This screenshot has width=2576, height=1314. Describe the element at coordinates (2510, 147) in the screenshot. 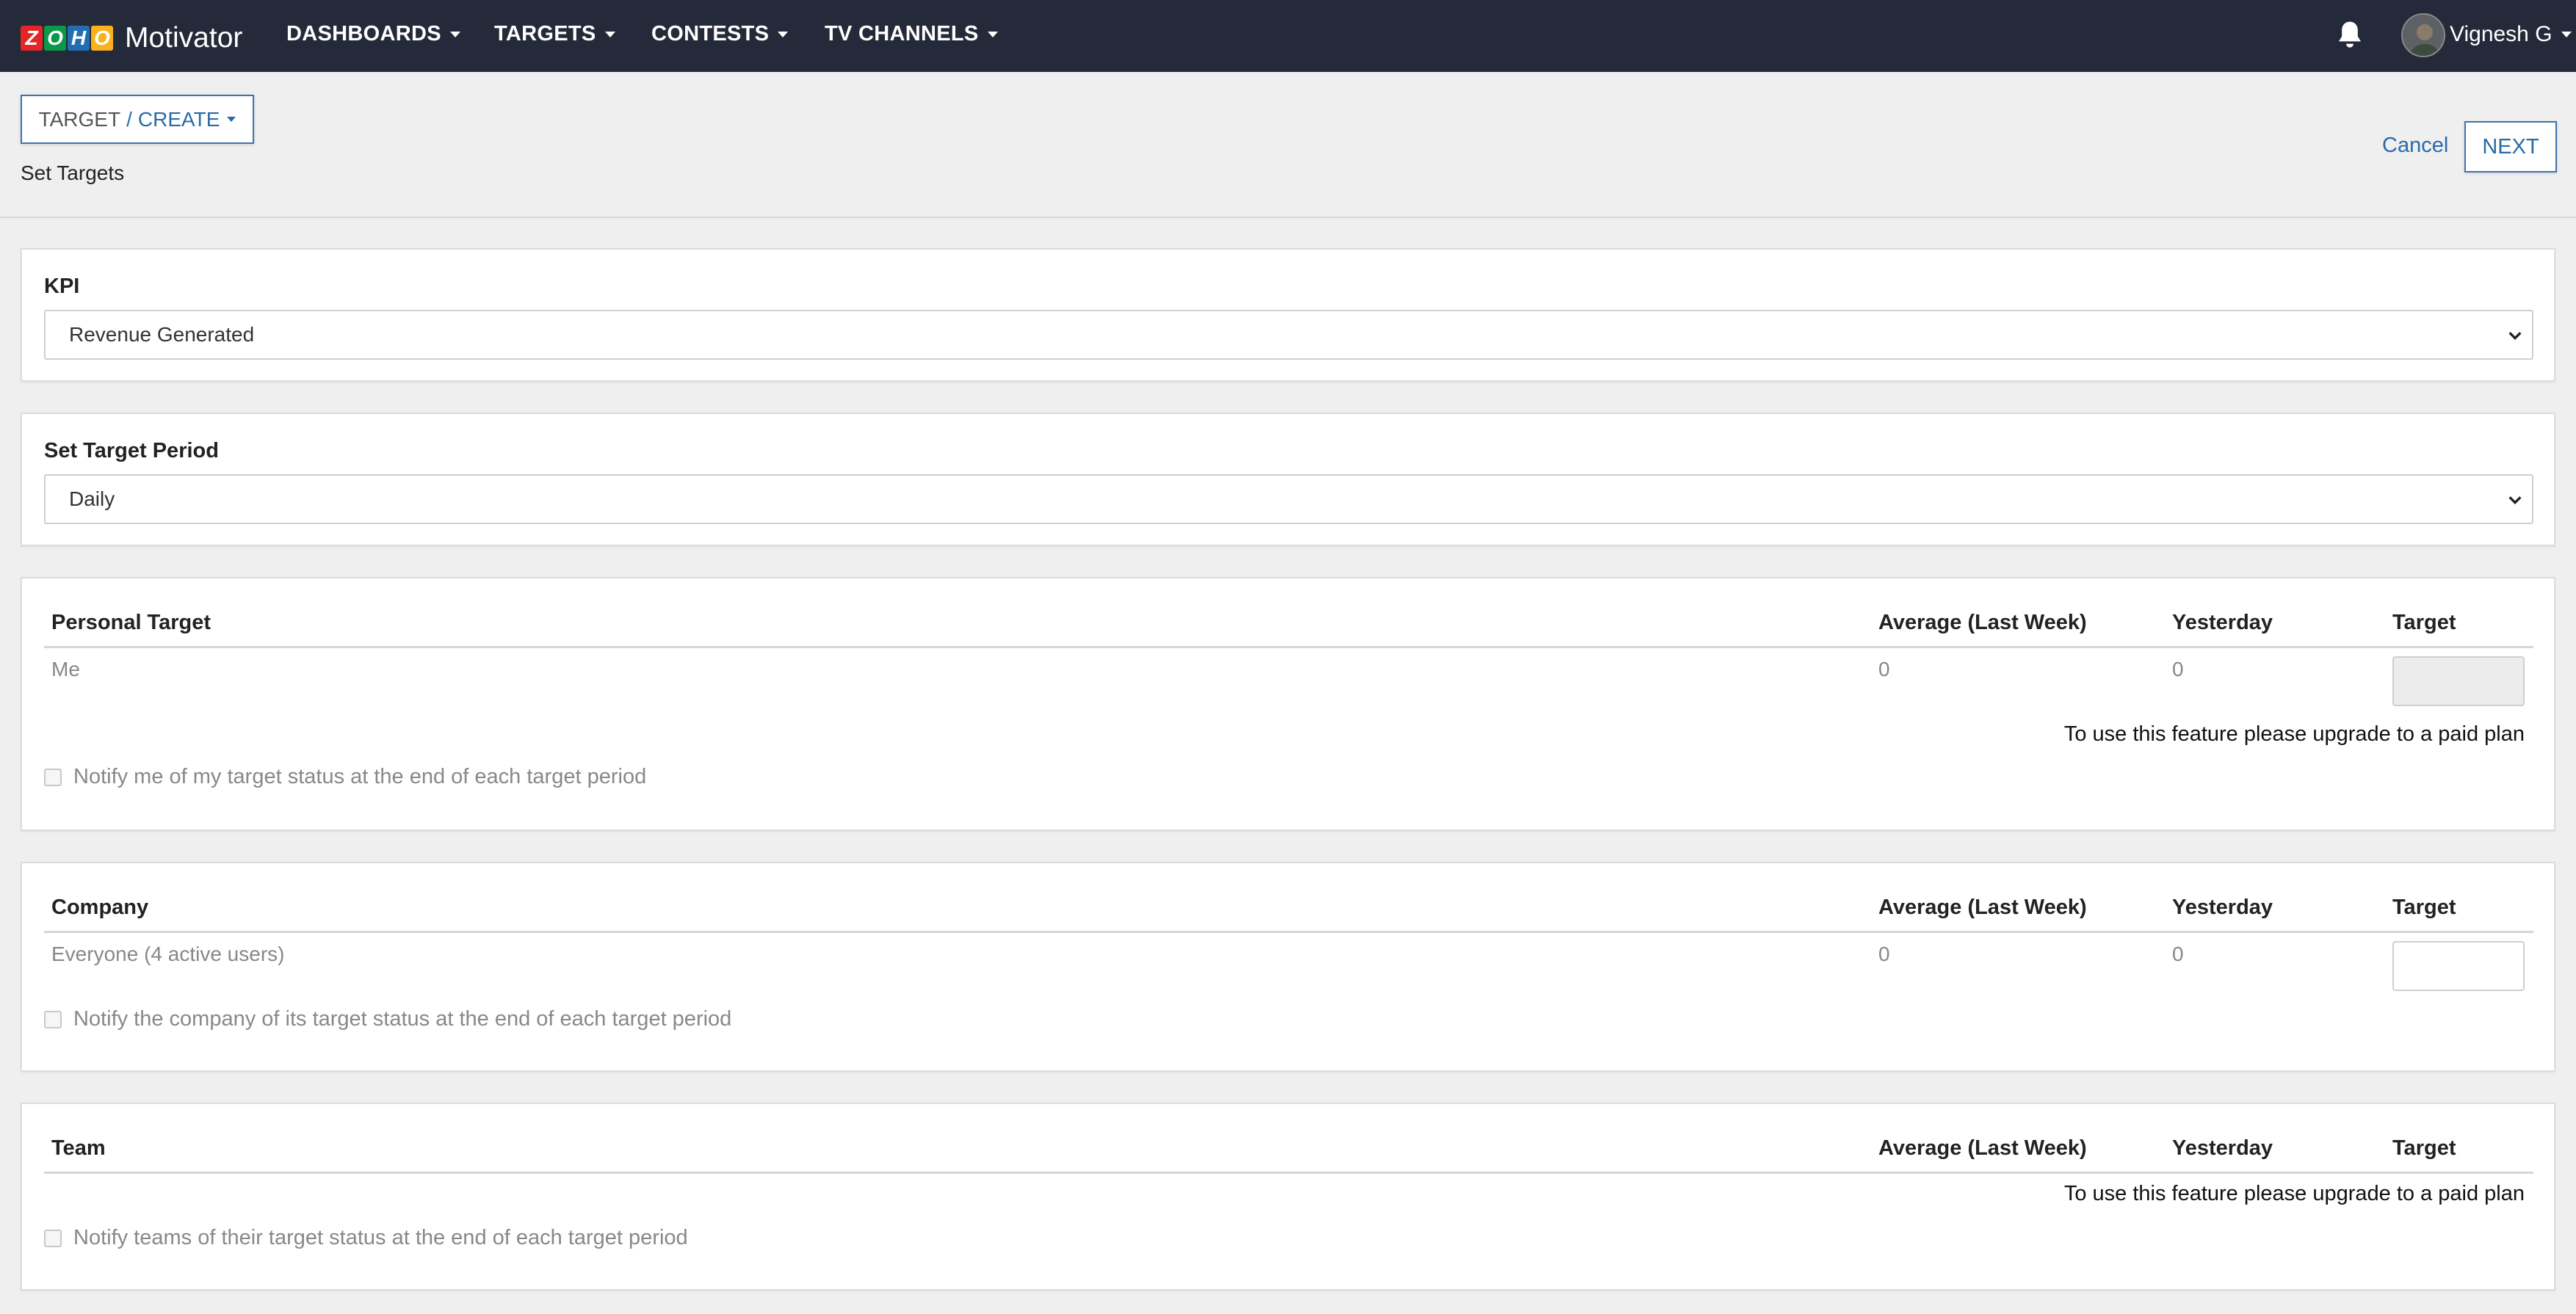

I see `next-button: NEXT` at that location.